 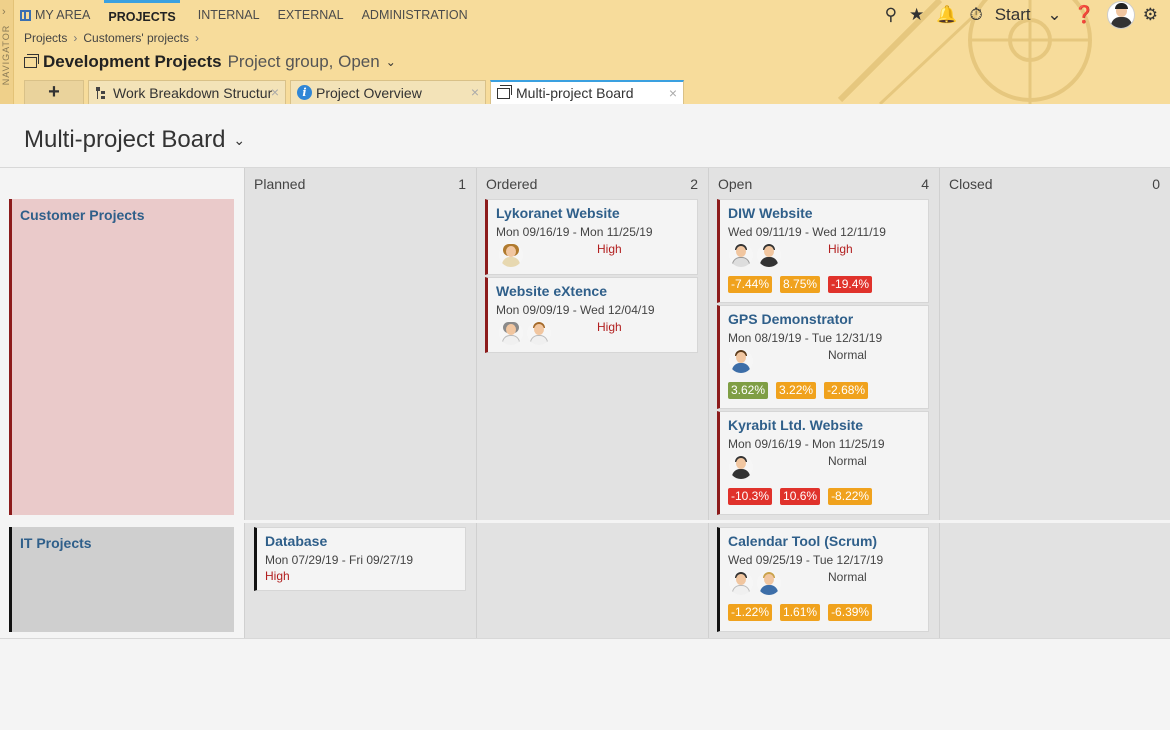 What do you see at coordinates (1120, 15) in the screenshot?
I see `user-avatar` at bounding box center [1120, 15].